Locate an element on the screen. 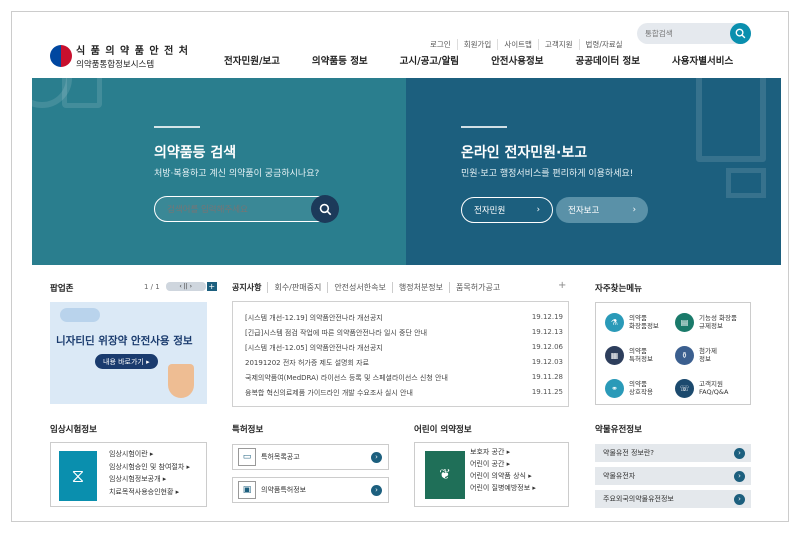  nav-notice: 고시/공고/알림 is located at coordinates (429, 60).